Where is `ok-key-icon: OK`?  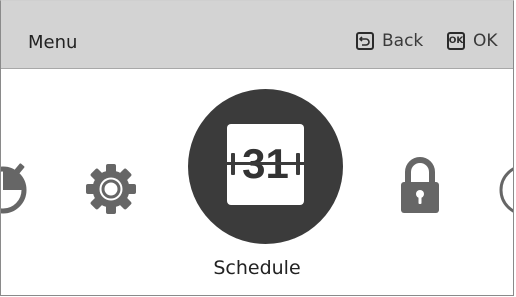
ok-key-icon: OK is located at coordinates (456, 41).